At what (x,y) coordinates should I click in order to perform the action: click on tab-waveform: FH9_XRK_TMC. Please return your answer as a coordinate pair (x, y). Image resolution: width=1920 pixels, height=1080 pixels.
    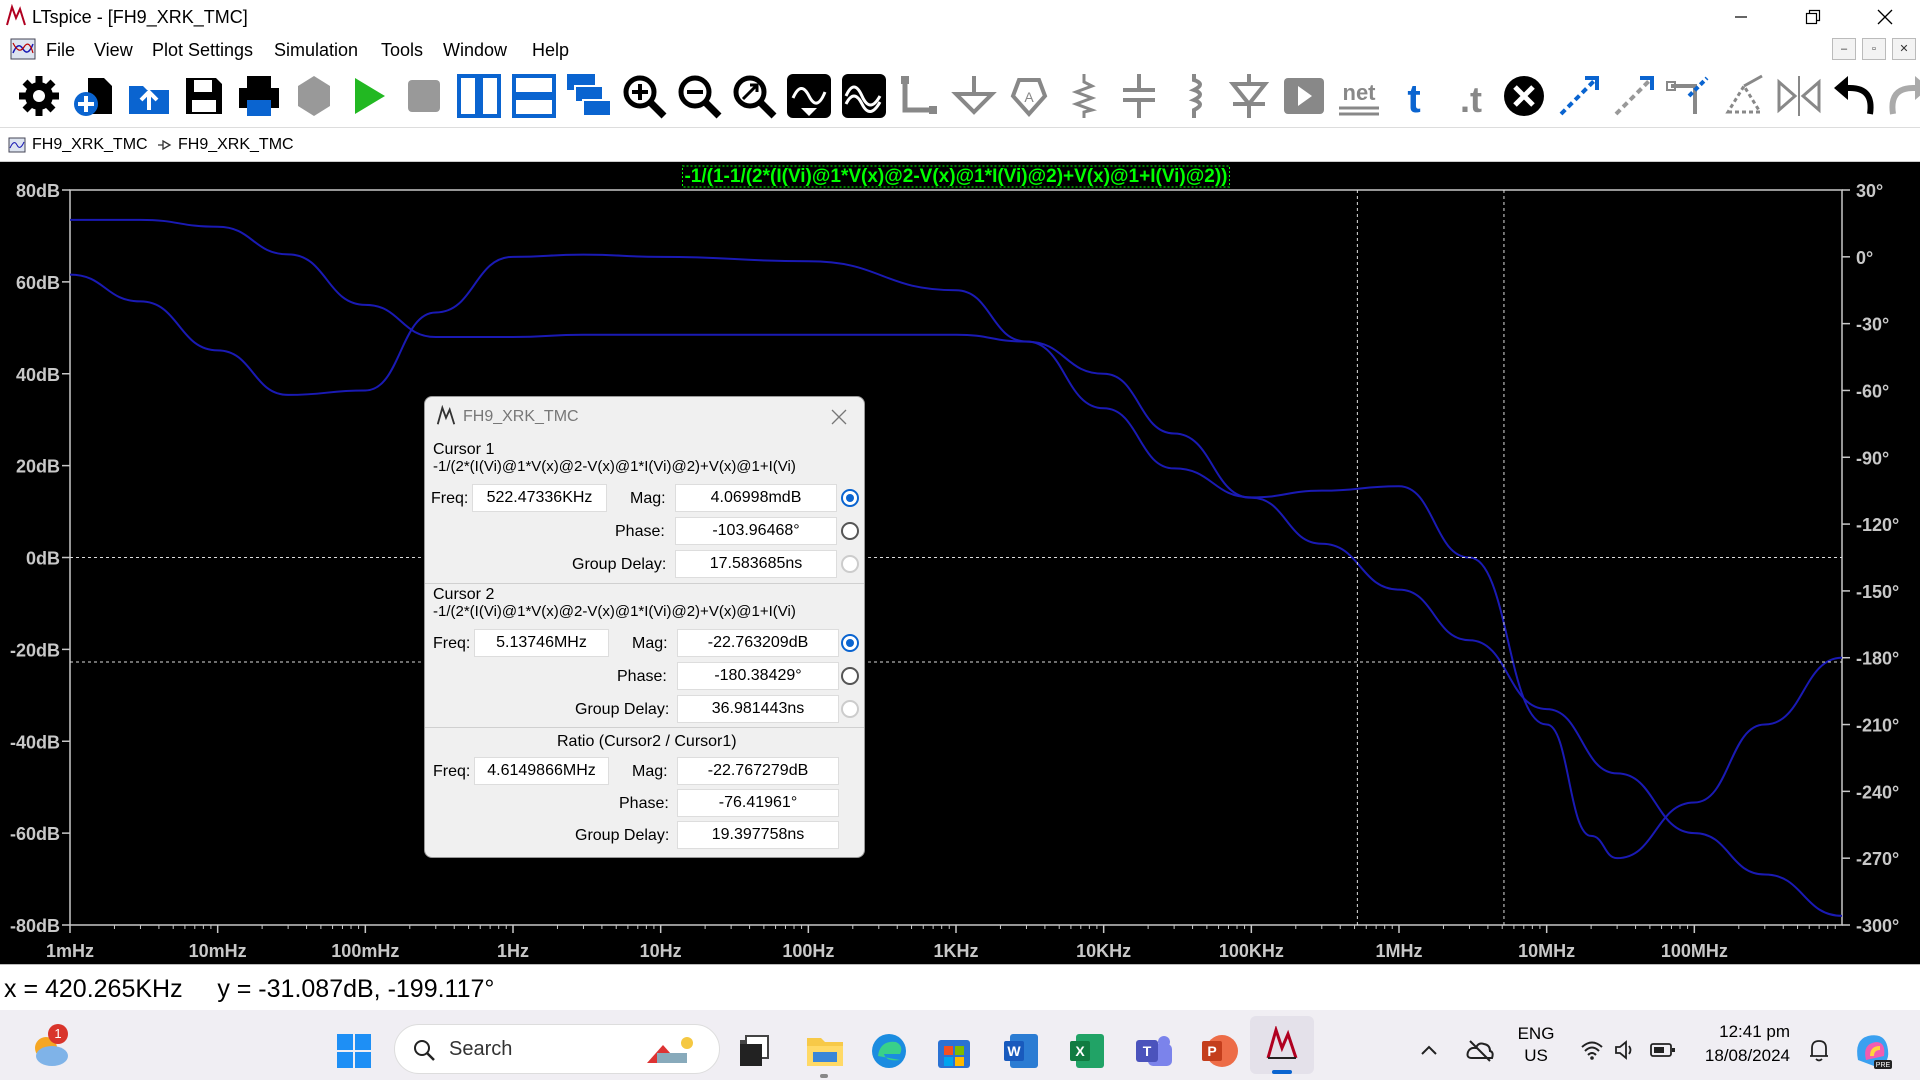
    Looking at the image, I should click on (78, 145).